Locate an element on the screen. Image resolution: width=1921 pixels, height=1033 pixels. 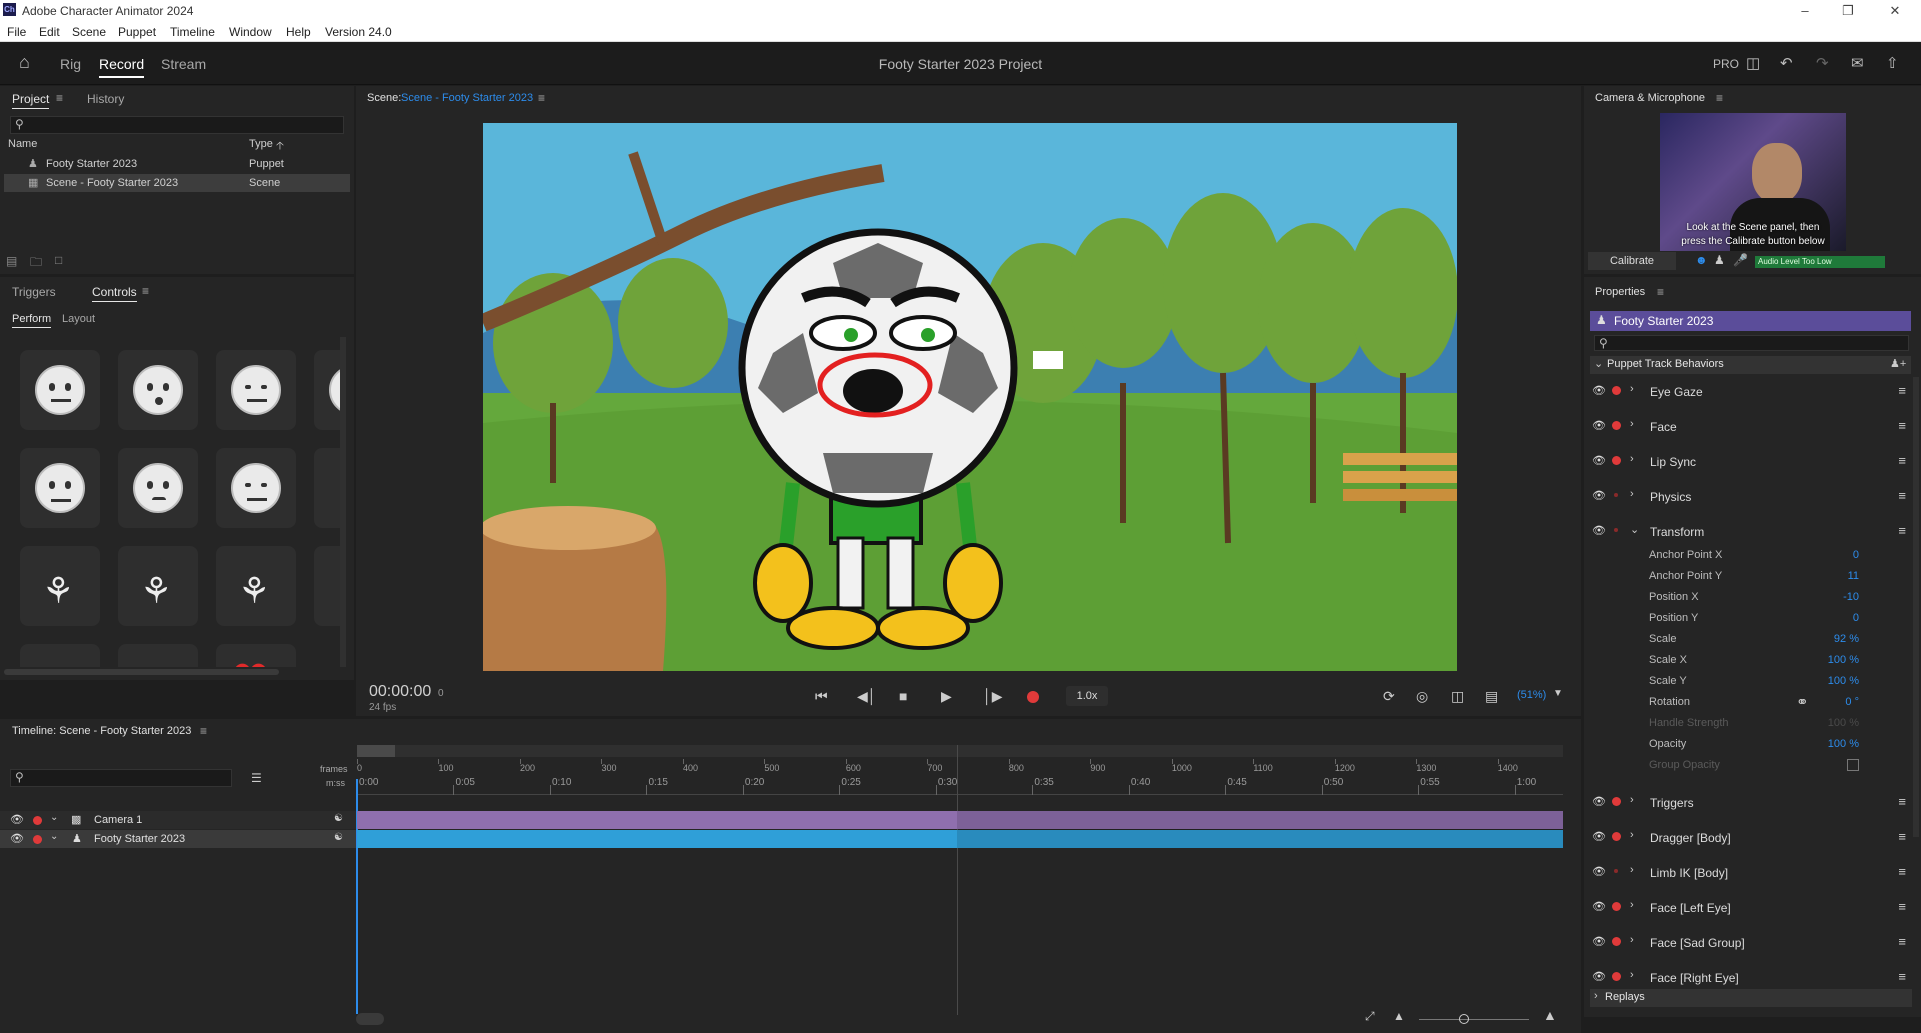
stop-icon: ■ is located at coordinates (903, 696).